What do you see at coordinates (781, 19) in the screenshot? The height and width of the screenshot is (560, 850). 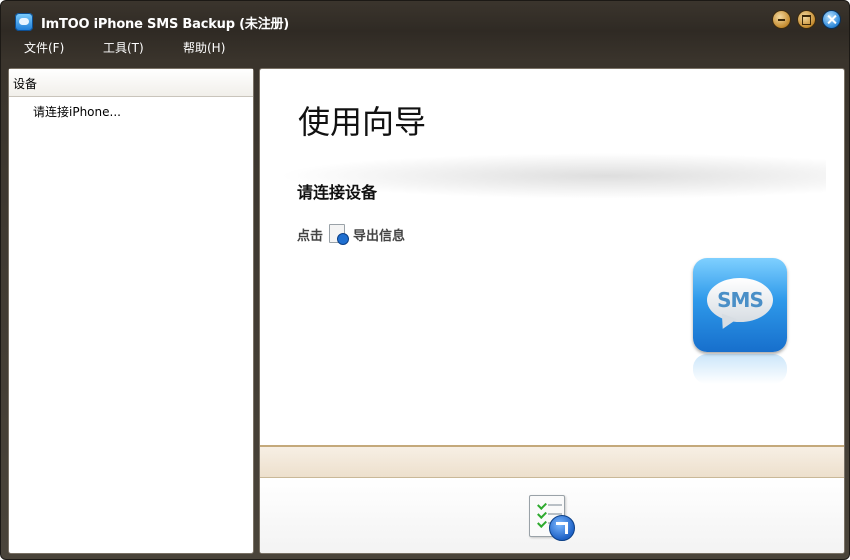 I see `minimize-button` at bounding box center [781, 19].